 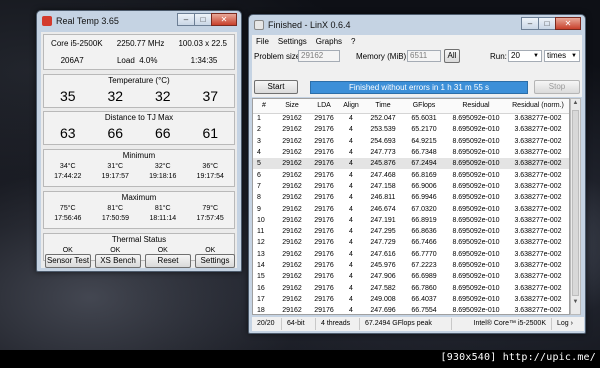 What do you see at coordinates (262, 41) in the screenshot?
I see `menu-file: File` at bounding box center [262, 41].